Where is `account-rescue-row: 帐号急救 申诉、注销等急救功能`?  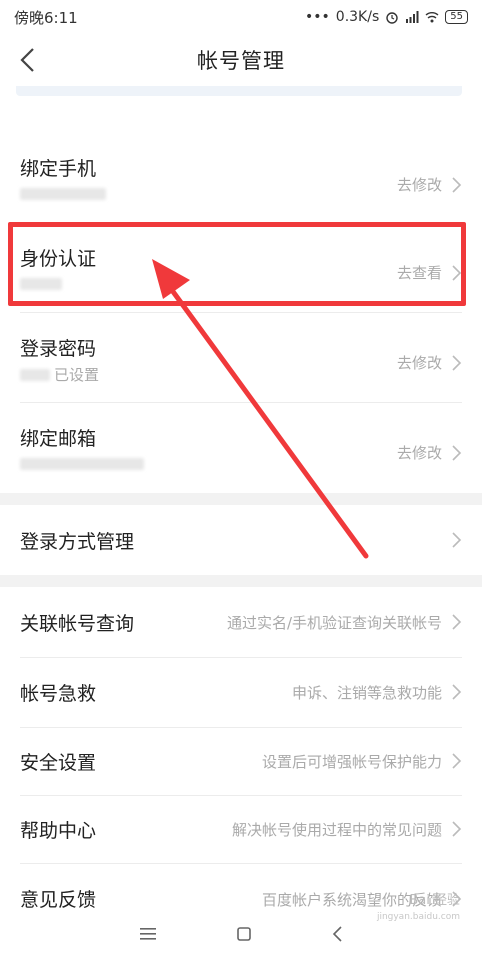
account-rescue-row: 帐号急救 申诉、注销等急救功能 is located at coordinates (241, 692).